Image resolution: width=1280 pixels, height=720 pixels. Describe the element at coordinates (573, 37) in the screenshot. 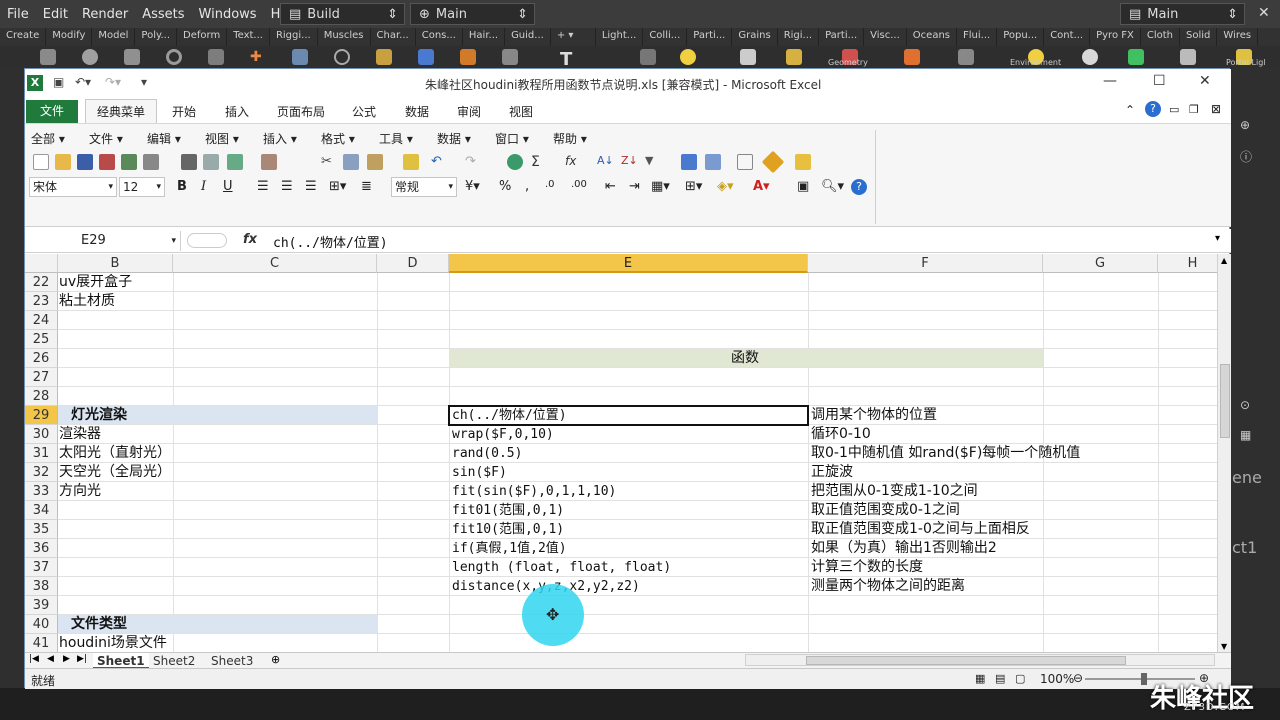

I see `add-shelf-icon: + ▾` at that location.